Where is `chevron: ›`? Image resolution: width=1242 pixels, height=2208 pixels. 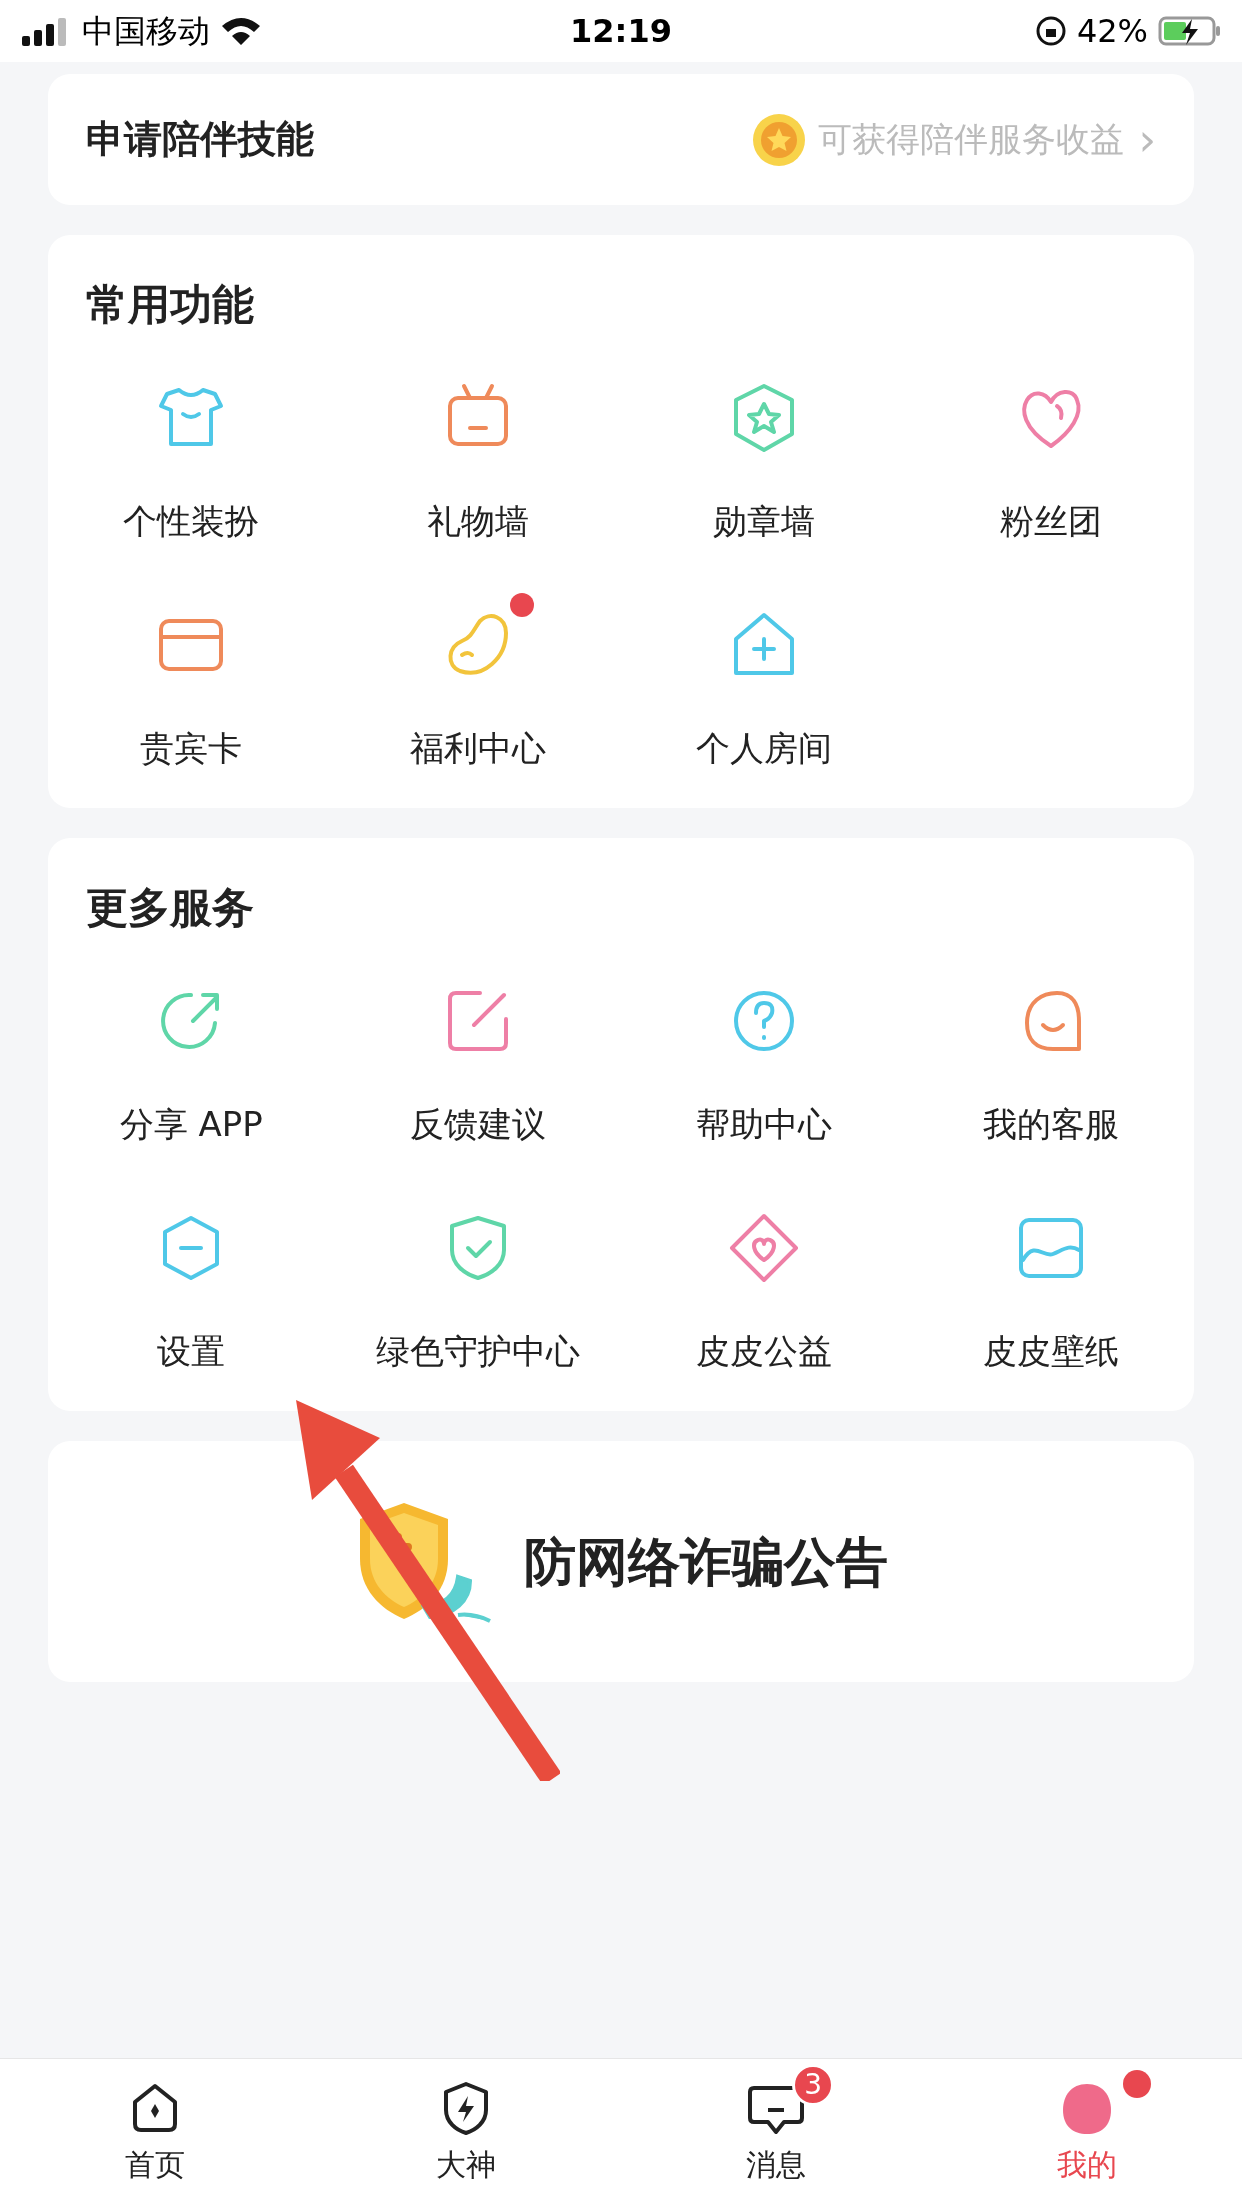
chevron: › is located at coordinates (1147, 139).